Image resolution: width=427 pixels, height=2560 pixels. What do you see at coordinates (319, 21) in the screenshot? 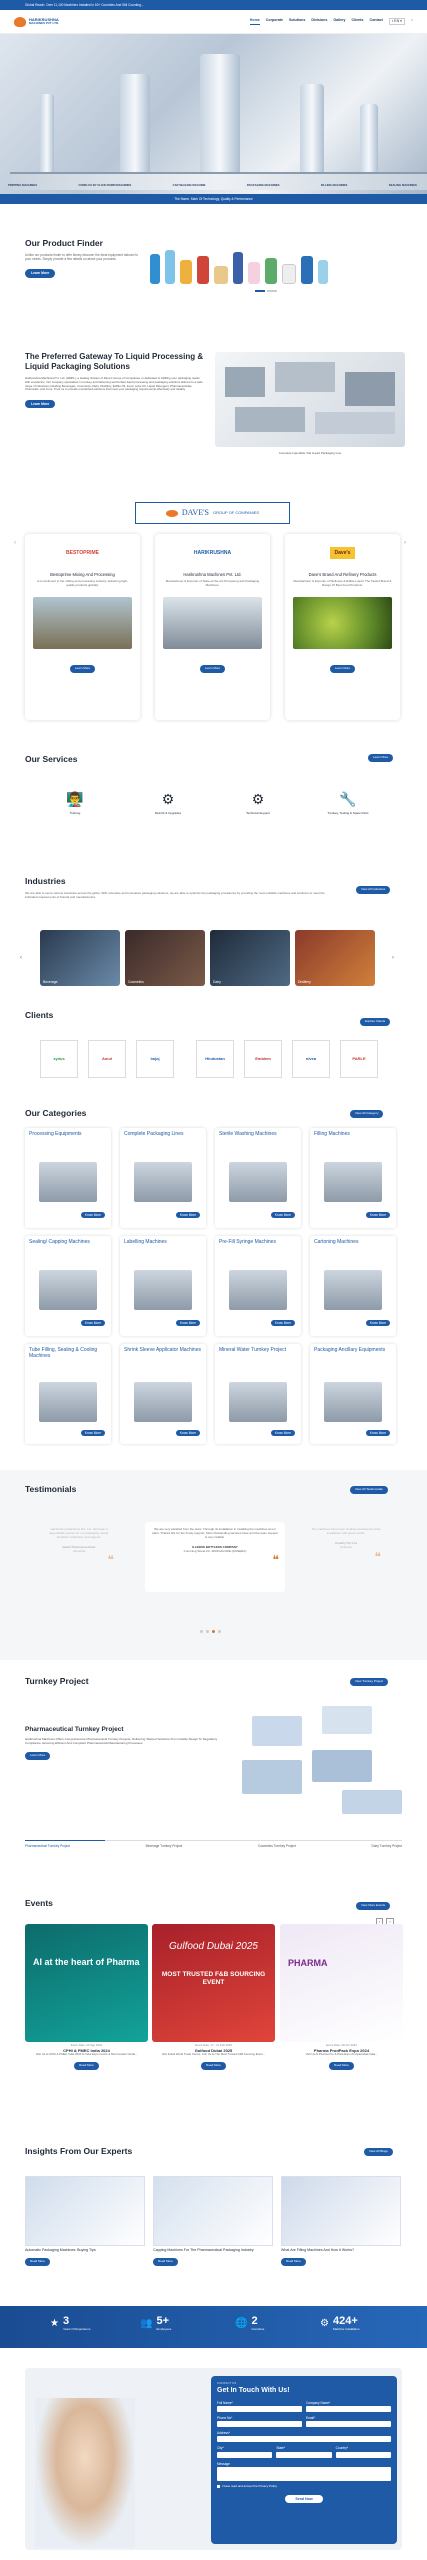
I see `nav-item-divisions: Divisions` at bounding box center [319, 21].